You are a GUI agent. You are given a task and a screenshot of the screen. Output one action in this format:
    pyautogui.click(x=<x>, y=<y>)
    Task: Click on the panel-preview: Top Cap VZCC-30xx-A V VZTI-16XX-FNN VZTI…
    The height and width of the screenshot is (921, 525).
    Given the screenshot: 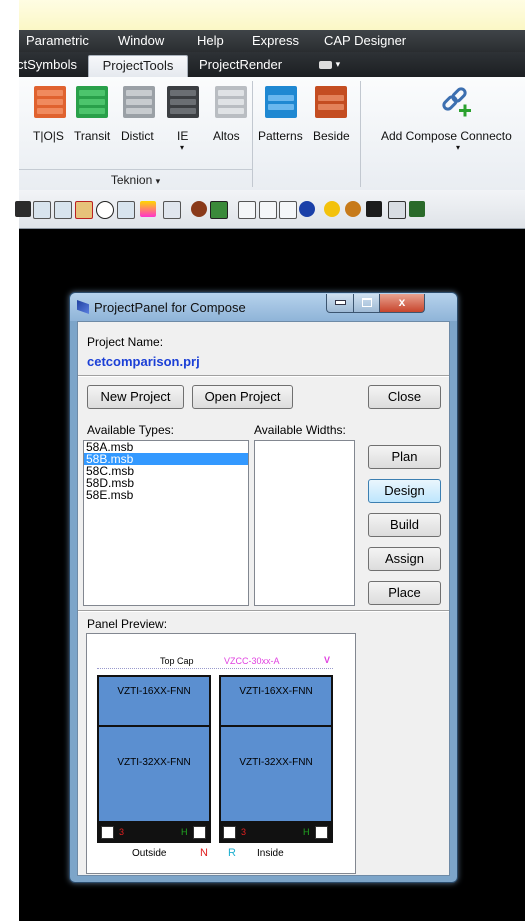 What is the action you would take?
    pyautogui.click(x=221, y=753)
    